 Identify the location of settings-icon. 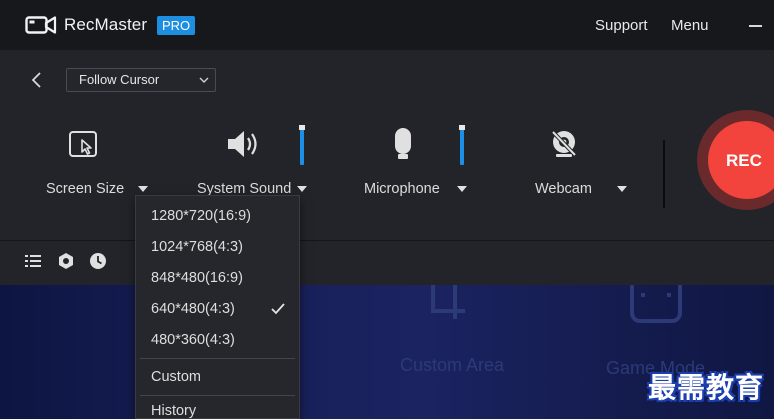
(66, 261).